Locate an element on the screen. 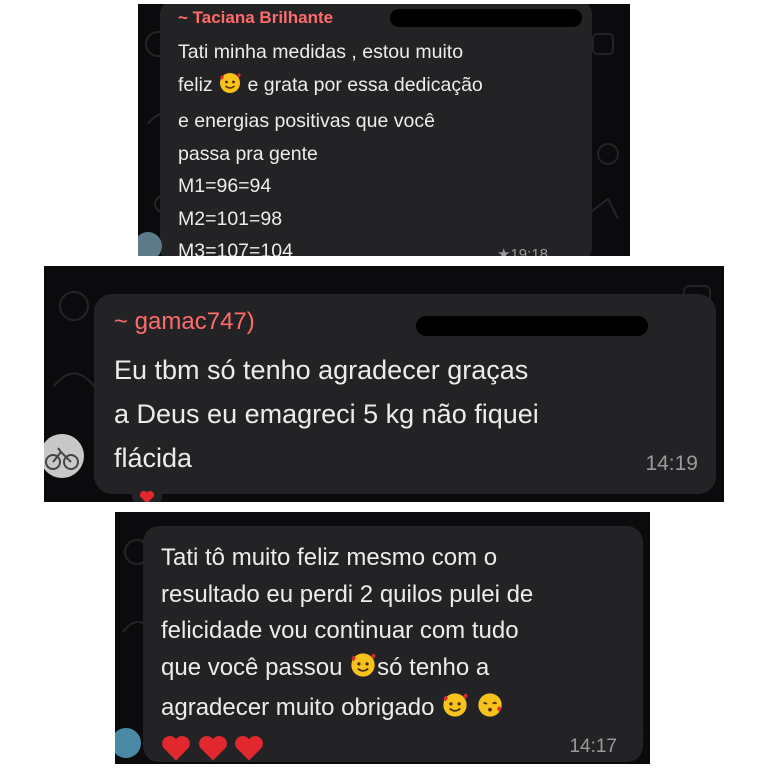 The width and height of the screenshot is (768, 768). message-line: M3=107=104 is located at coordinates (235, 248).